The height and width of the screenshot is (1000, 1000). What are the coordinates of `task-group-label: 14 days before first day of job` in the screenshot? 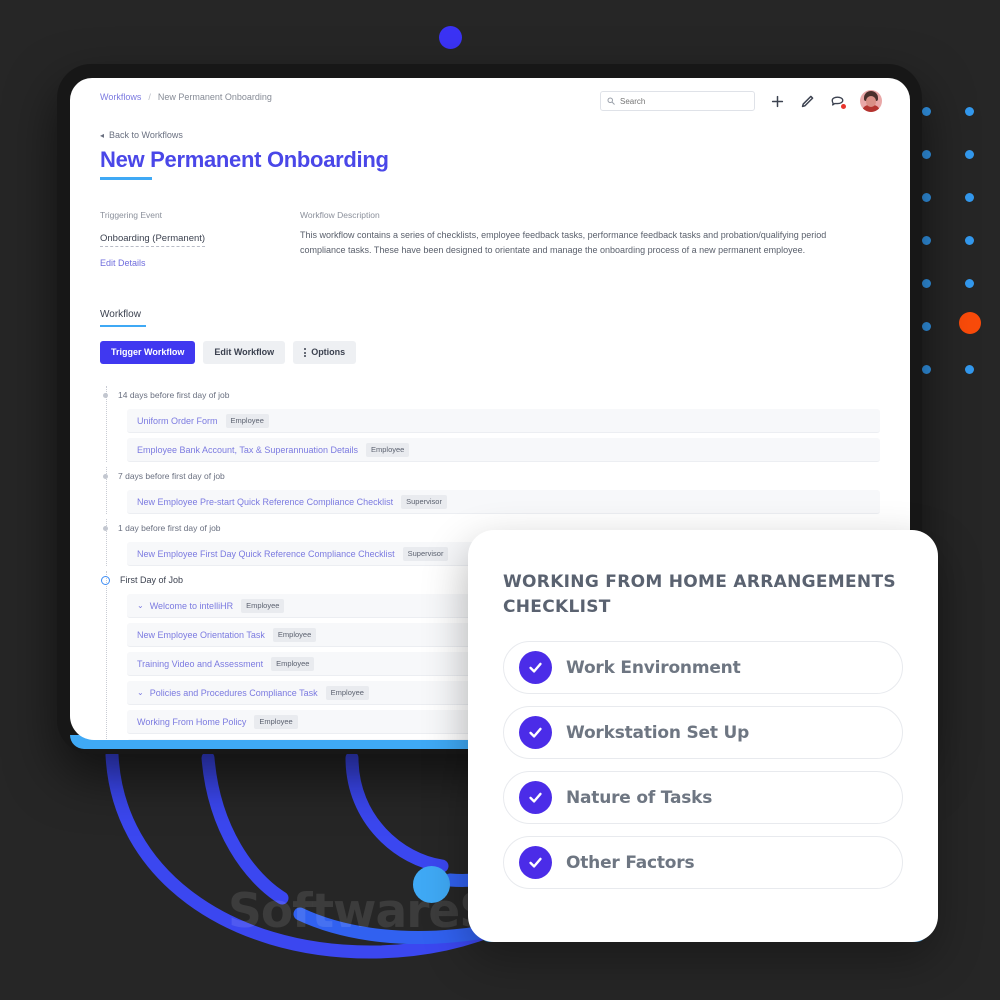 It's located at (174, 395).